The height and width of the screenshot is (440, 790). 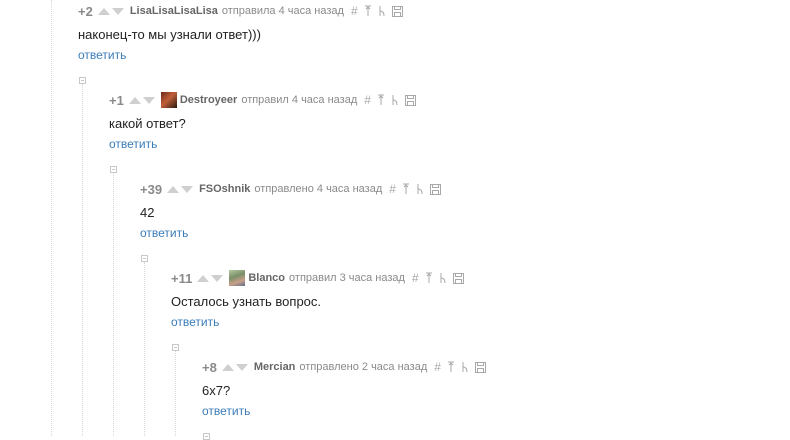 I want to click on comment-text: наконец-то мы узнали ответ))), so click(x=169, y=34).